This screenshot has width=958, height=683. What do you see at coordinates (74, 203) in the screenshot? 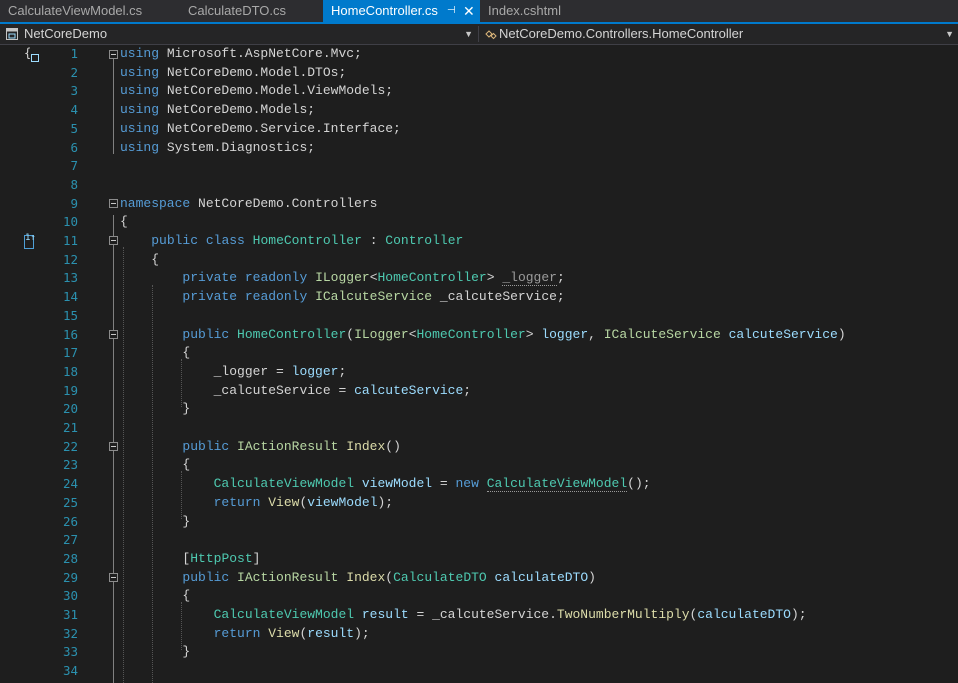
I see `line-number: 9` at bounding box center [74, 203].